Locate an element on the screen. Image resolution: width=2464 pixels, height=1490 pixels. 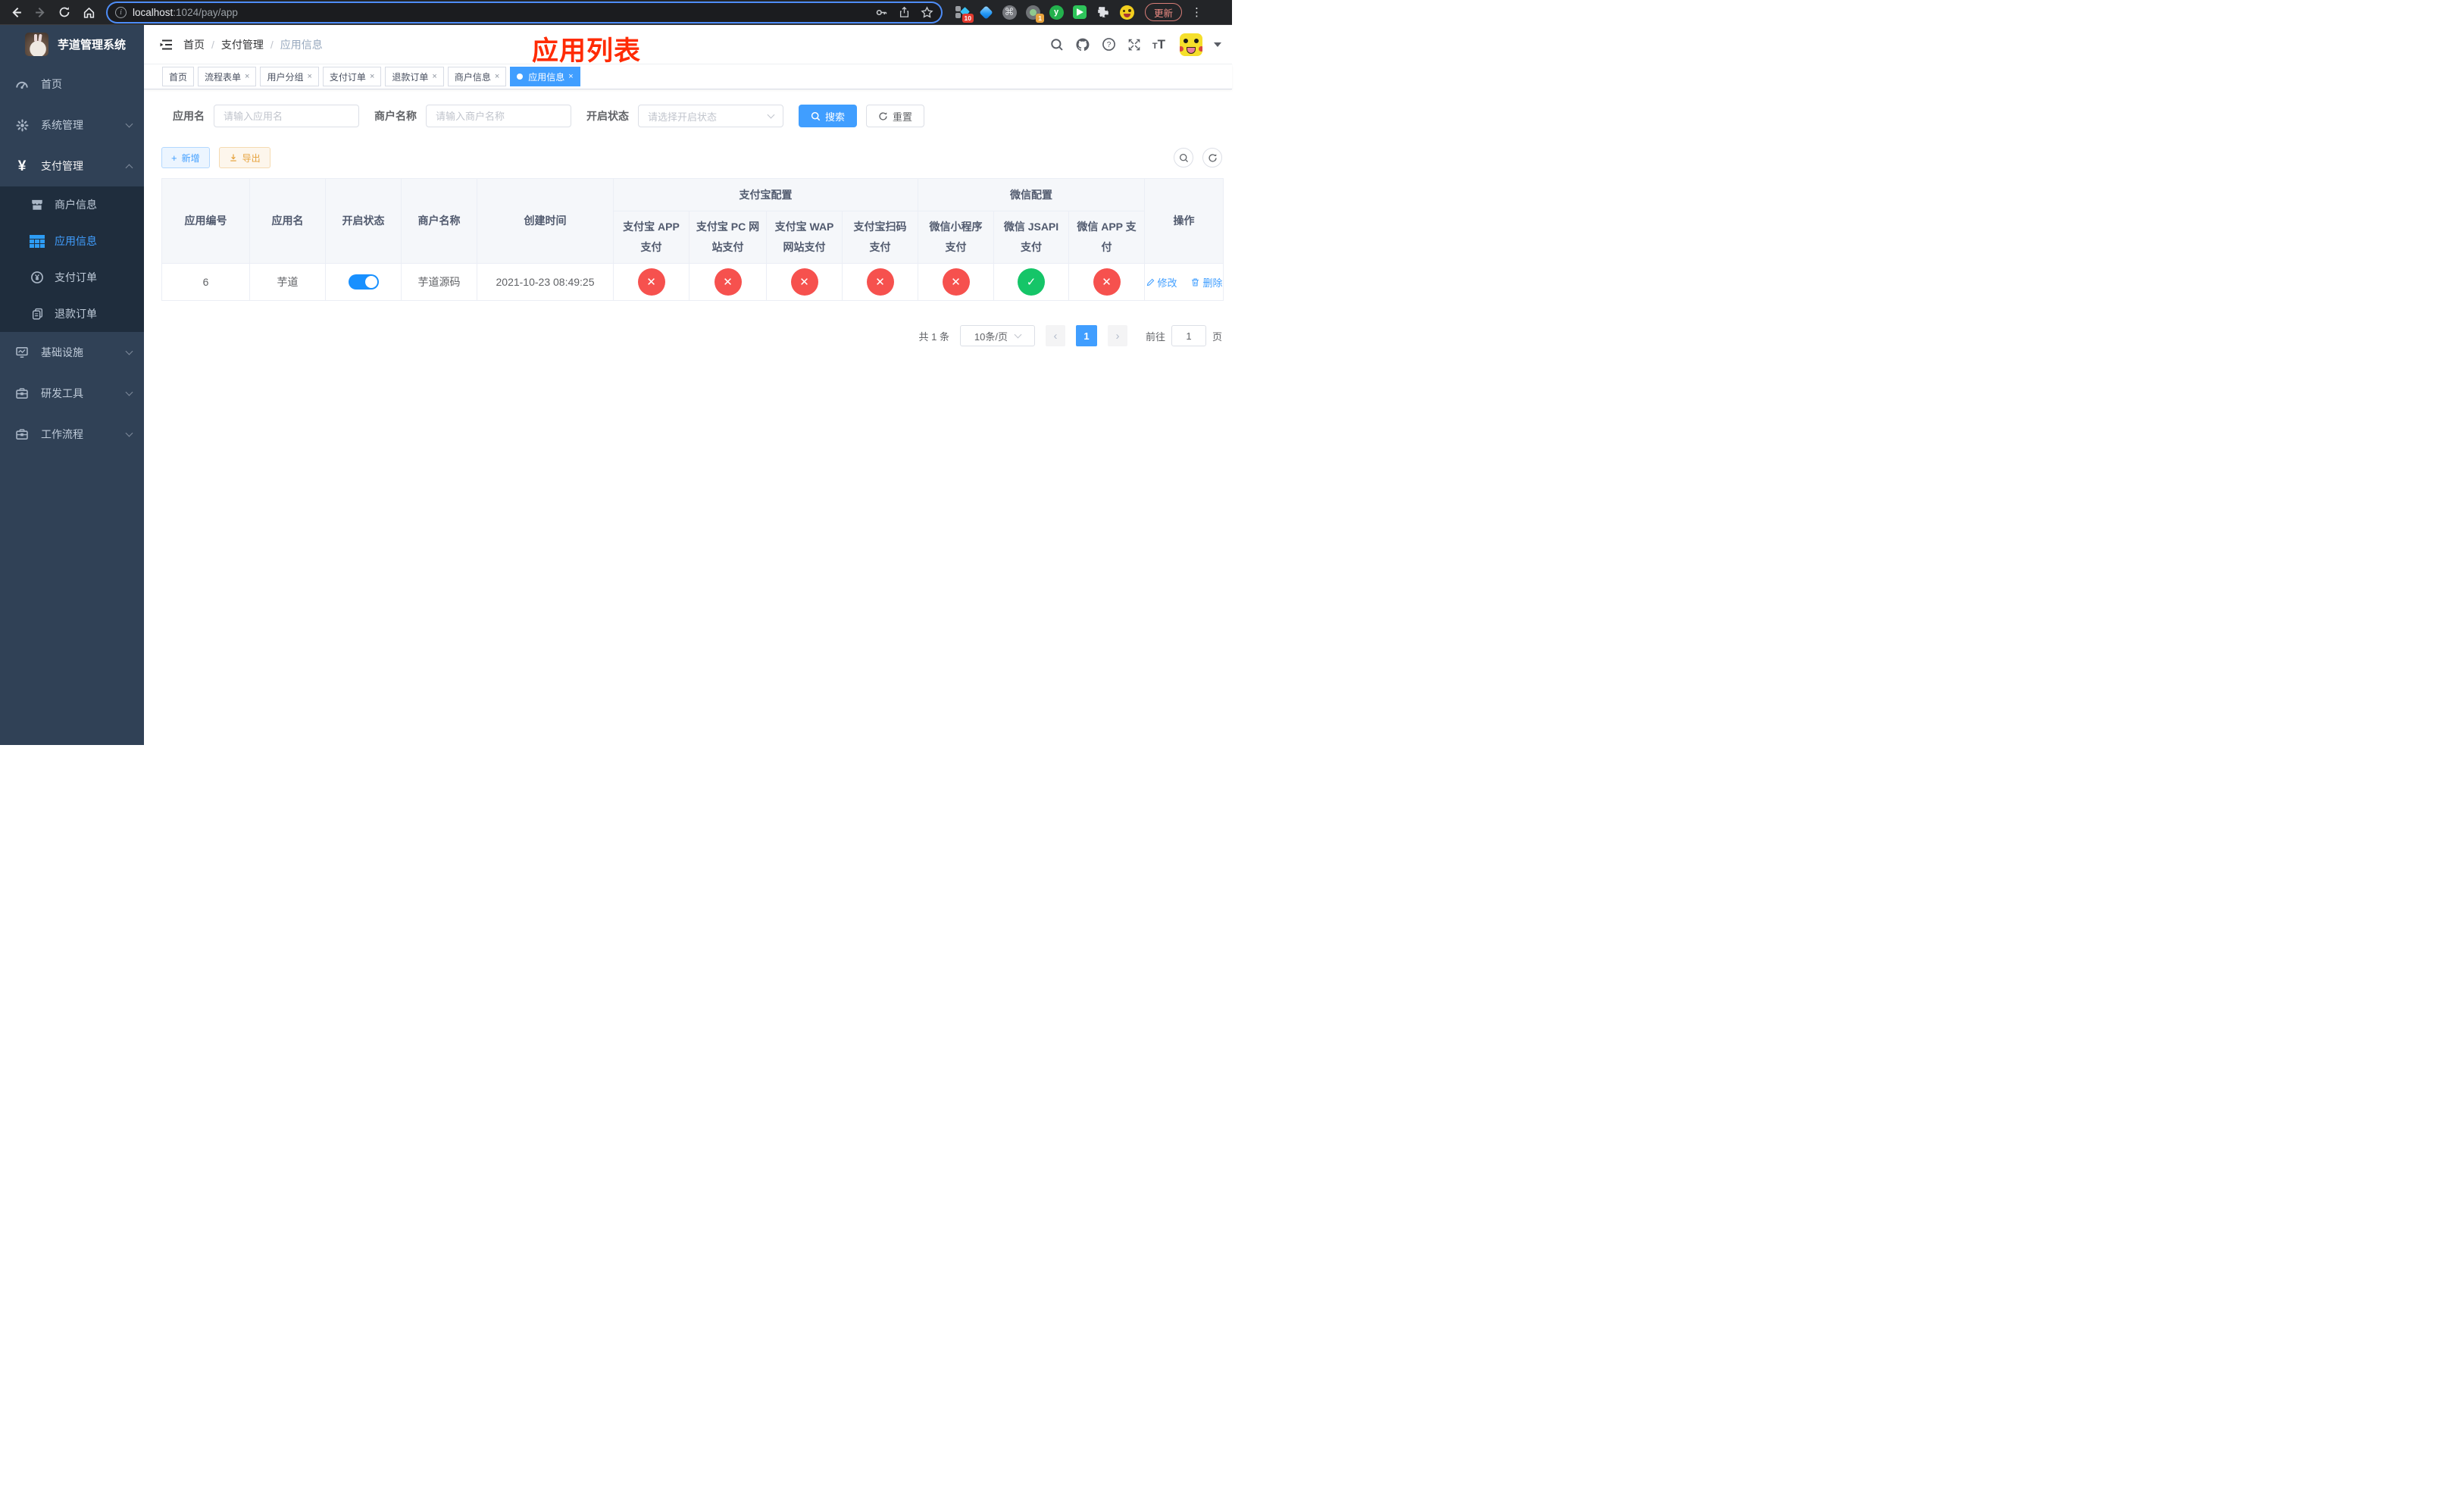
export-button: 导出 is located at coordinates (244, 157).